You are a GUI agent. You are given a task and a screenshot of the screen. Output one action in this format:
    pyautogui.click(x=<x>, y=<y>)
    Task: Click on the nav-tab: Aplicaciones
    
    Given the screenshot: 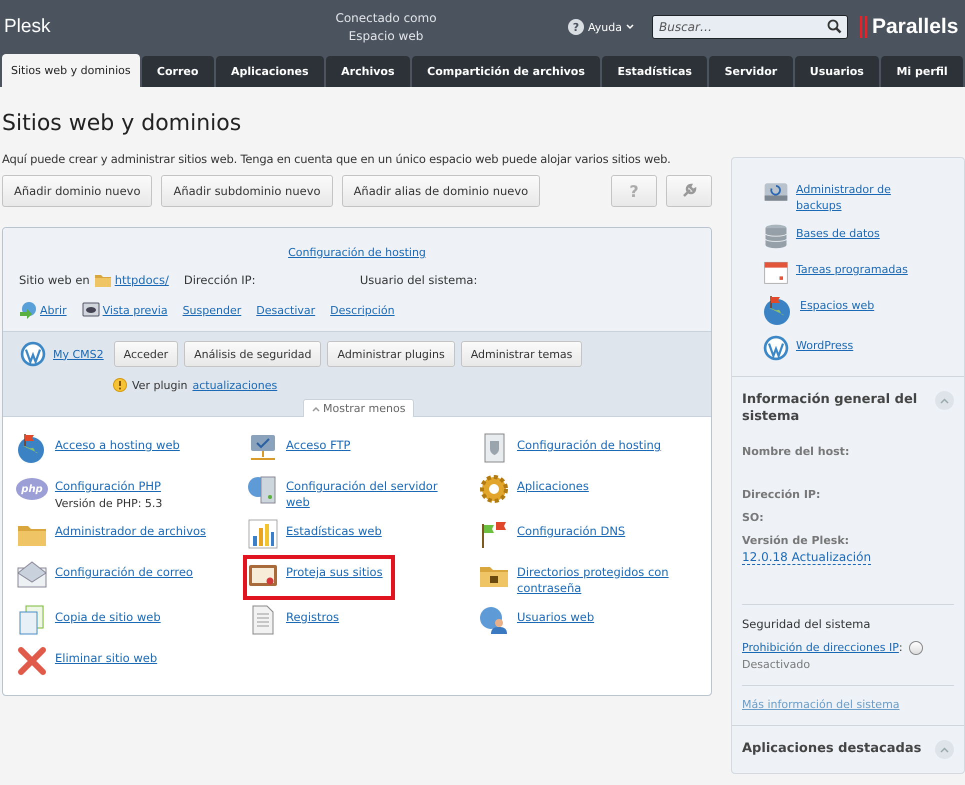 What is the action you would take?
    pyautogui.click(x=270, y=71)
    